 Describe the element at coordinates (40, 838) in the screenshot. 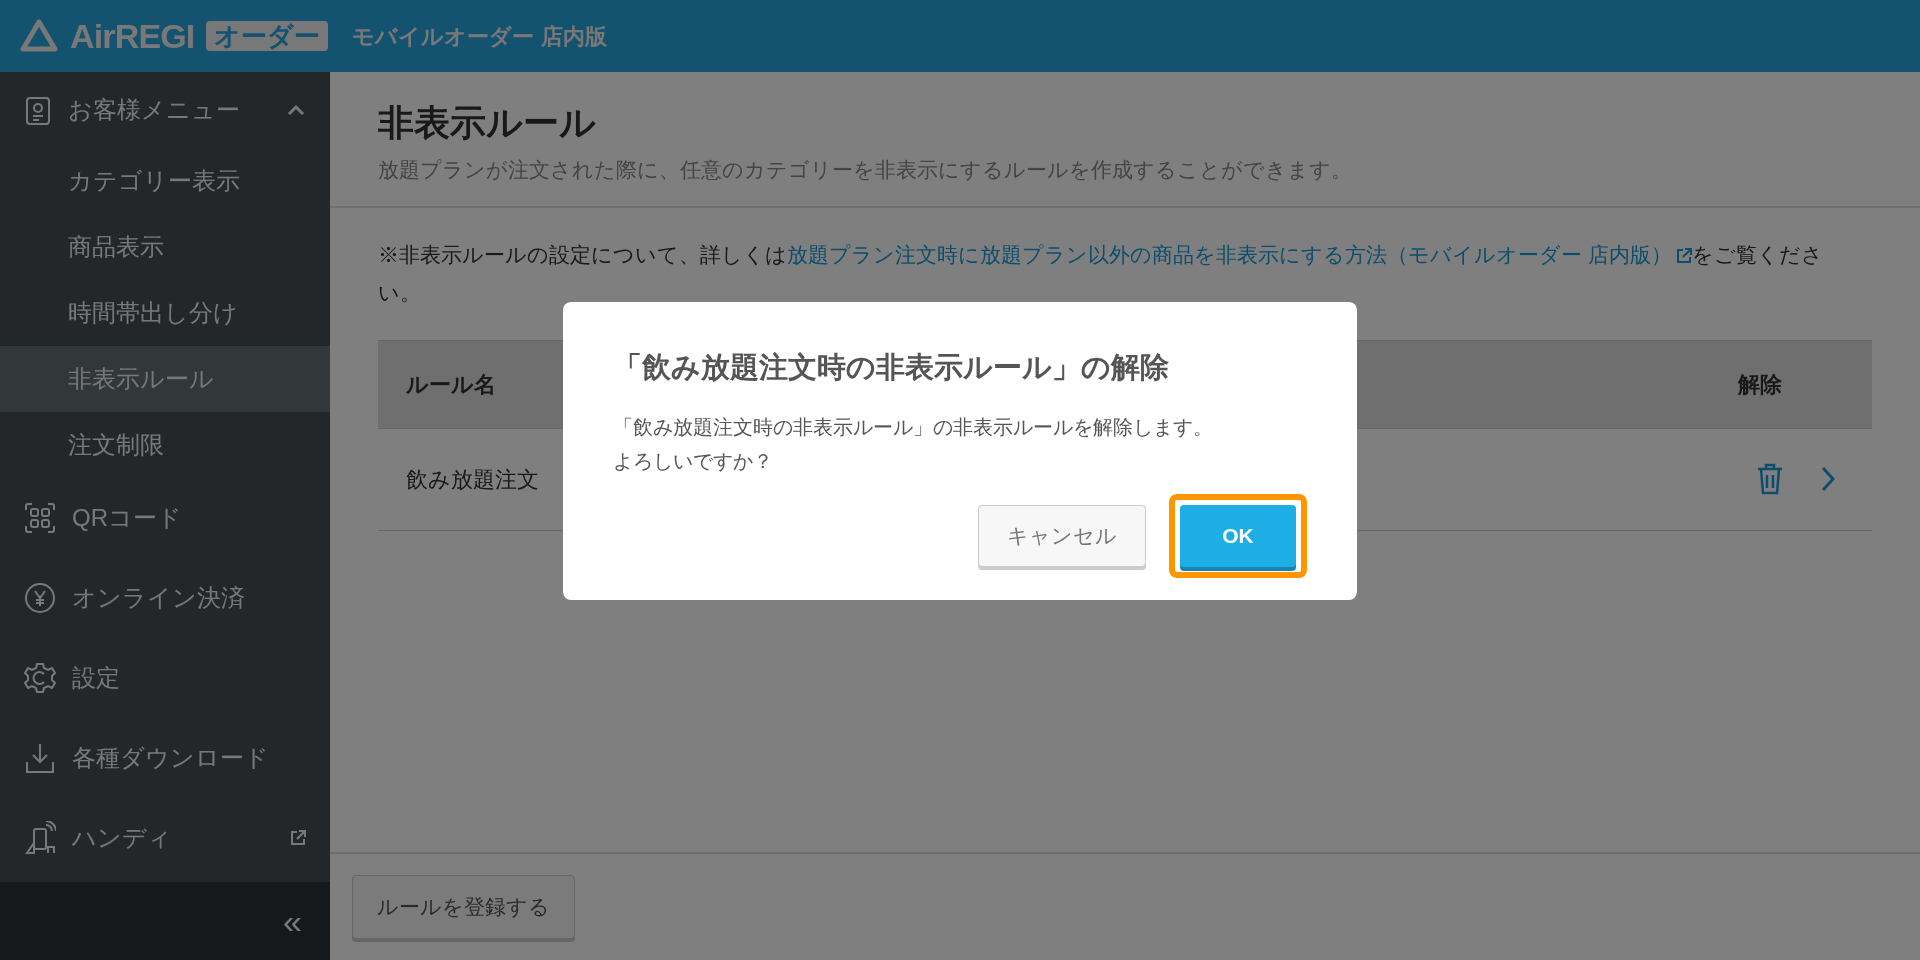

I see `handheld-device-icon` at that location.